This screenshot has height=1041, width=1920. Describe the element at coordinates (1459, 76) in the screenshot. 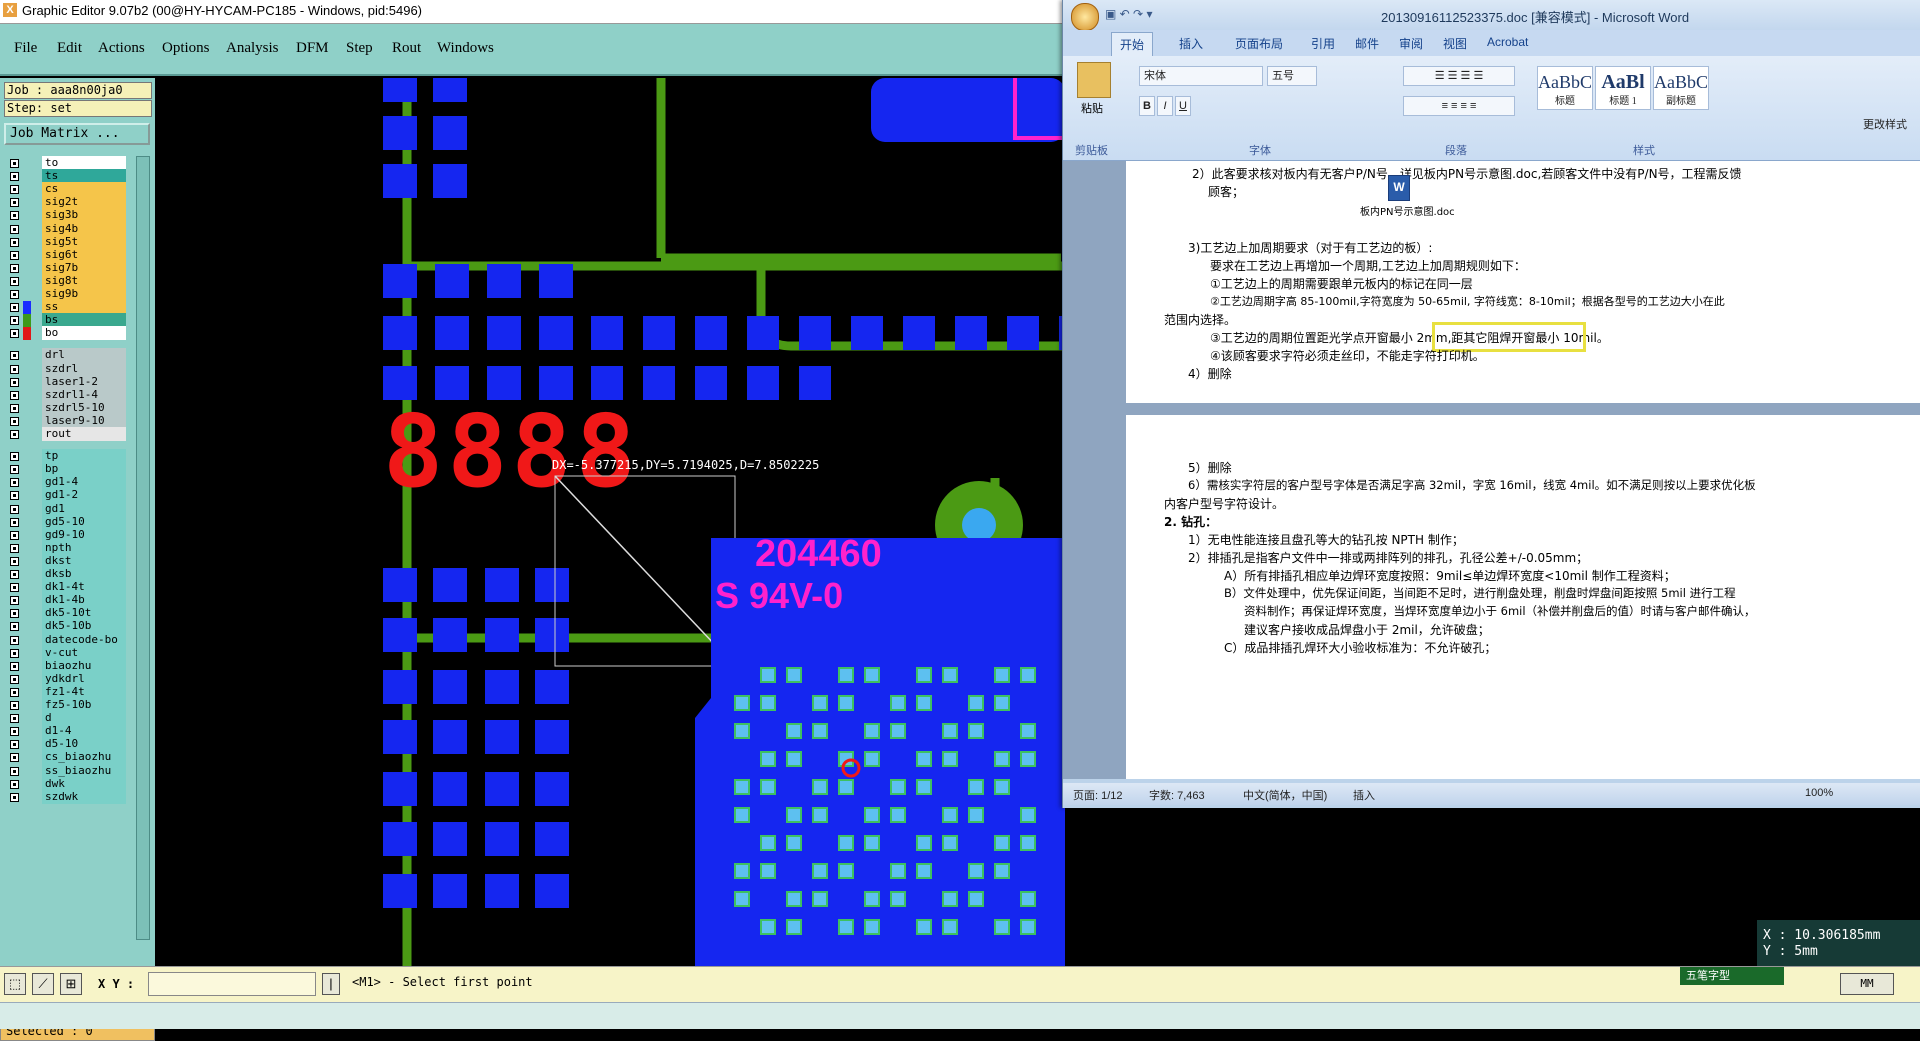

I see `list-buttons: ☰ ☰ ☰ ☰` at that location.